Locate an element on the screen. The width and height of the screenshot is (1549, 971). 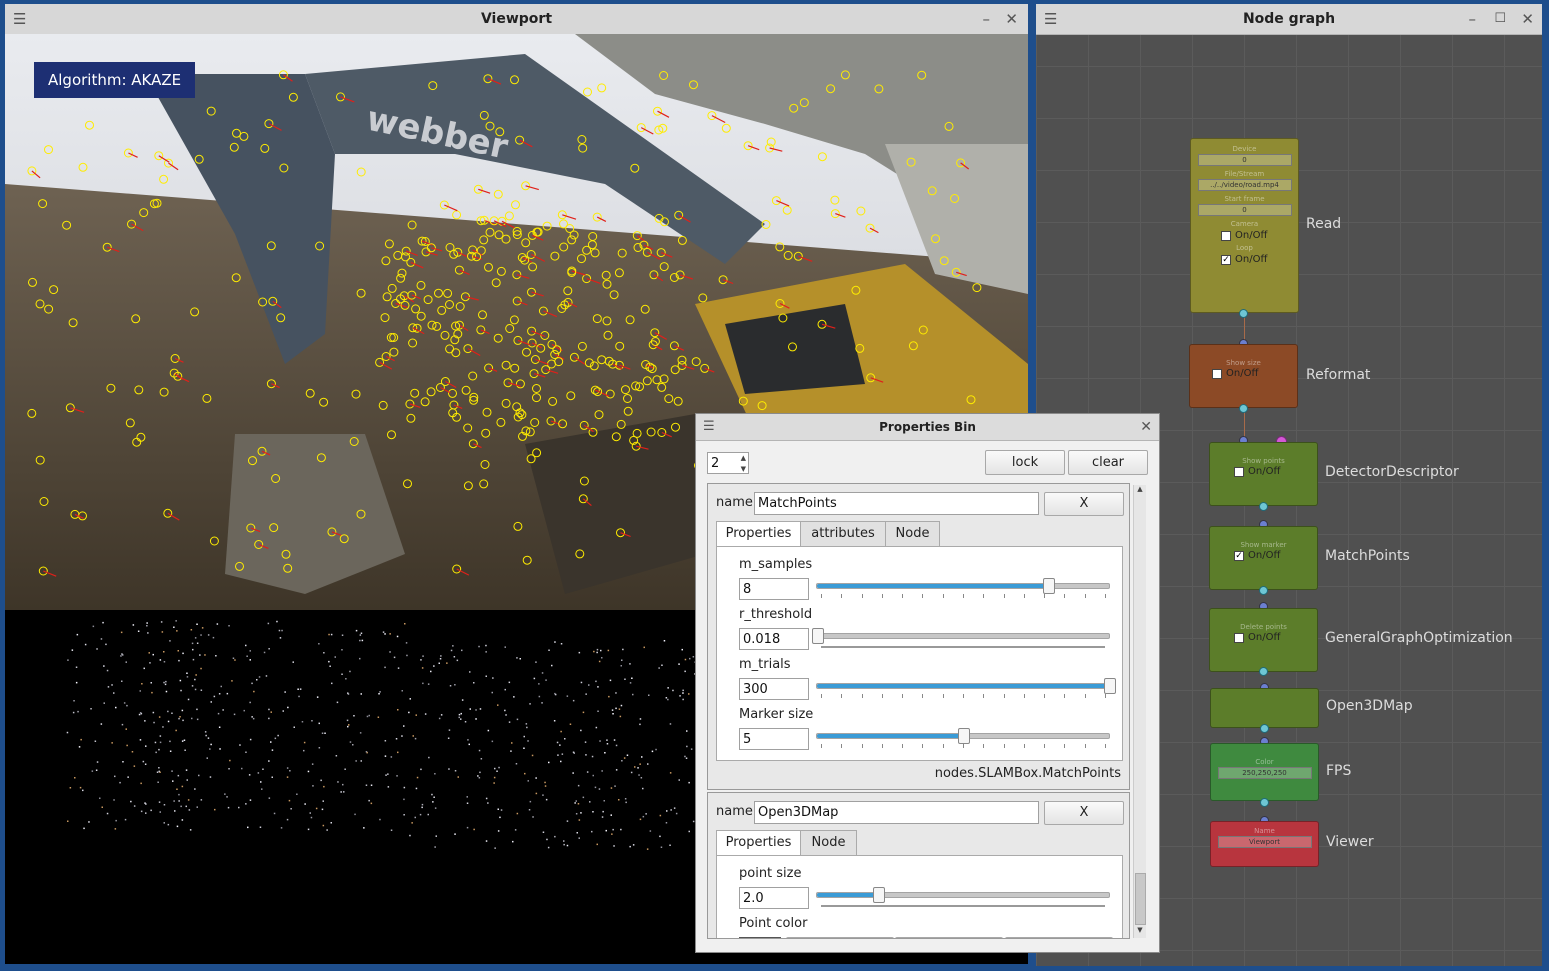
viewport-title: Viewport is located at coordinates (516, 19).